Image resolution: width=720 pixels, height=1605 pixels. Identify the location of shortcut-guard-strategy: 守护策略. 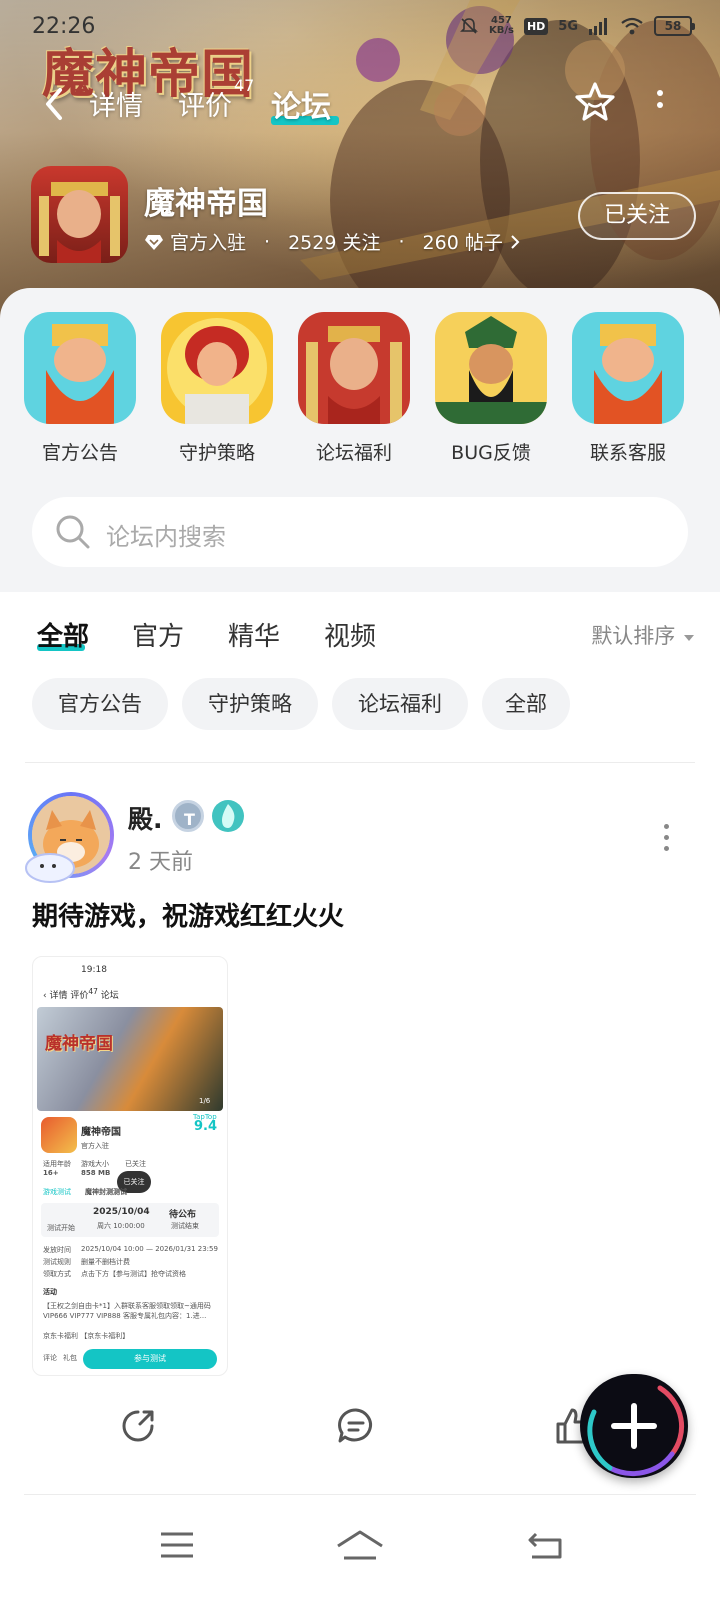
(217, 388).